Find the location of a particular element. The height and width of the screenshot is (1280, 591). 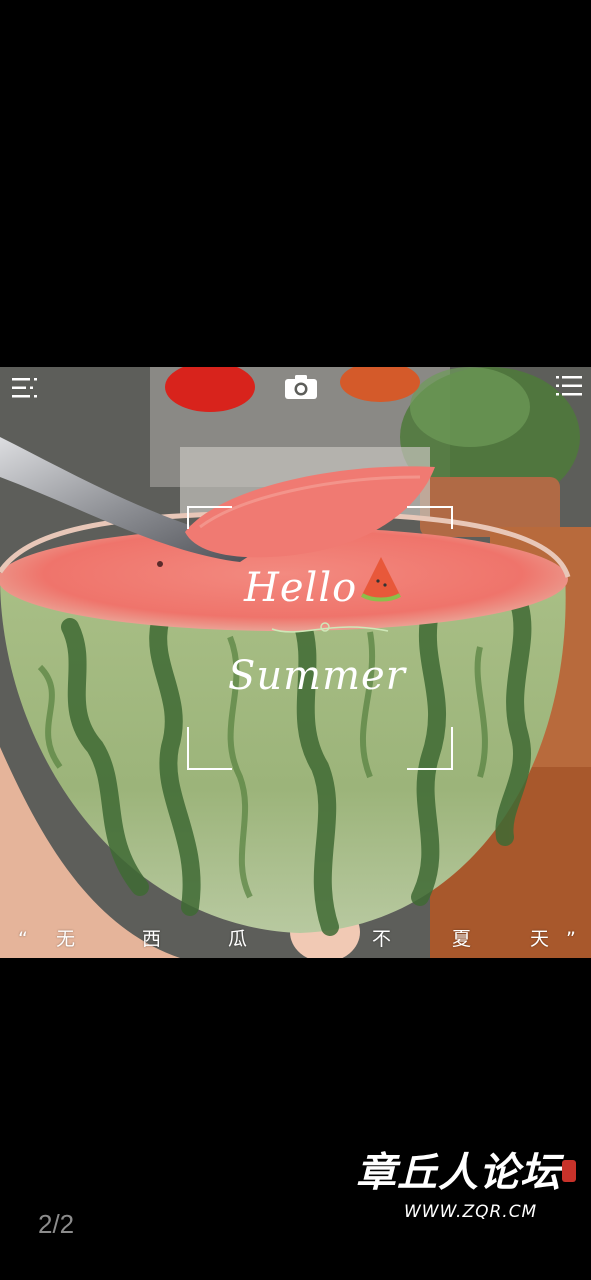

watermark-title: 章丘人论坛 is located at coordinates (458, 1172).